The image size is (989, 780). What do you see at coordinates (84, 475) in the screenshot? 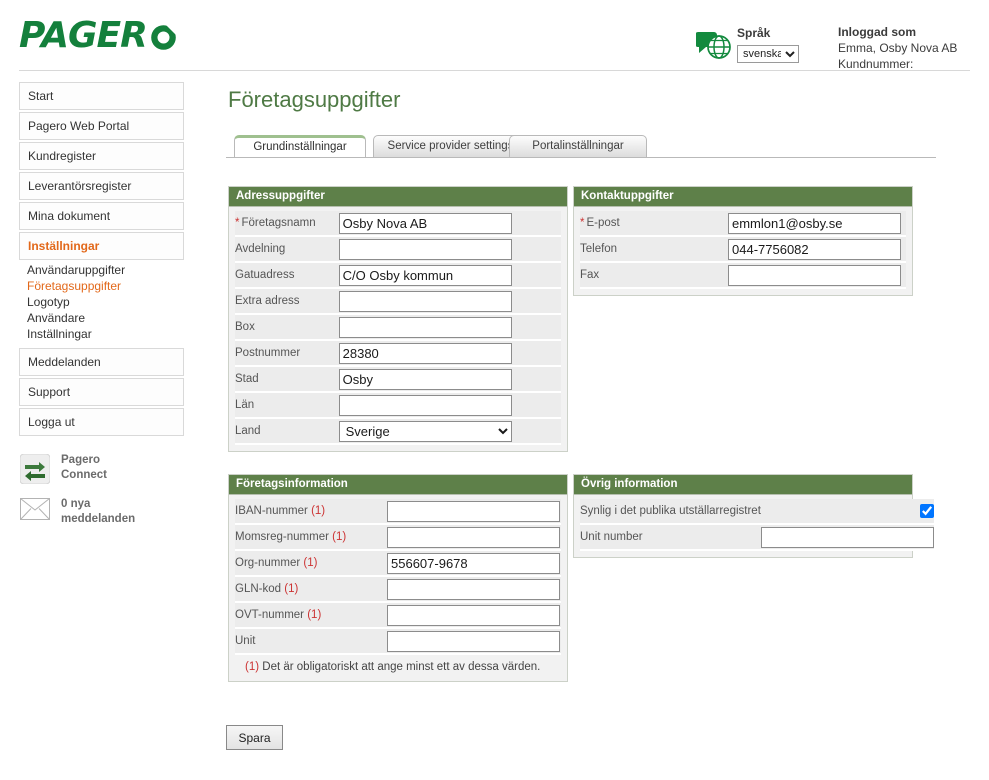
I see `pagero-connect-line2: Connect` at bounding box center [84, 475].